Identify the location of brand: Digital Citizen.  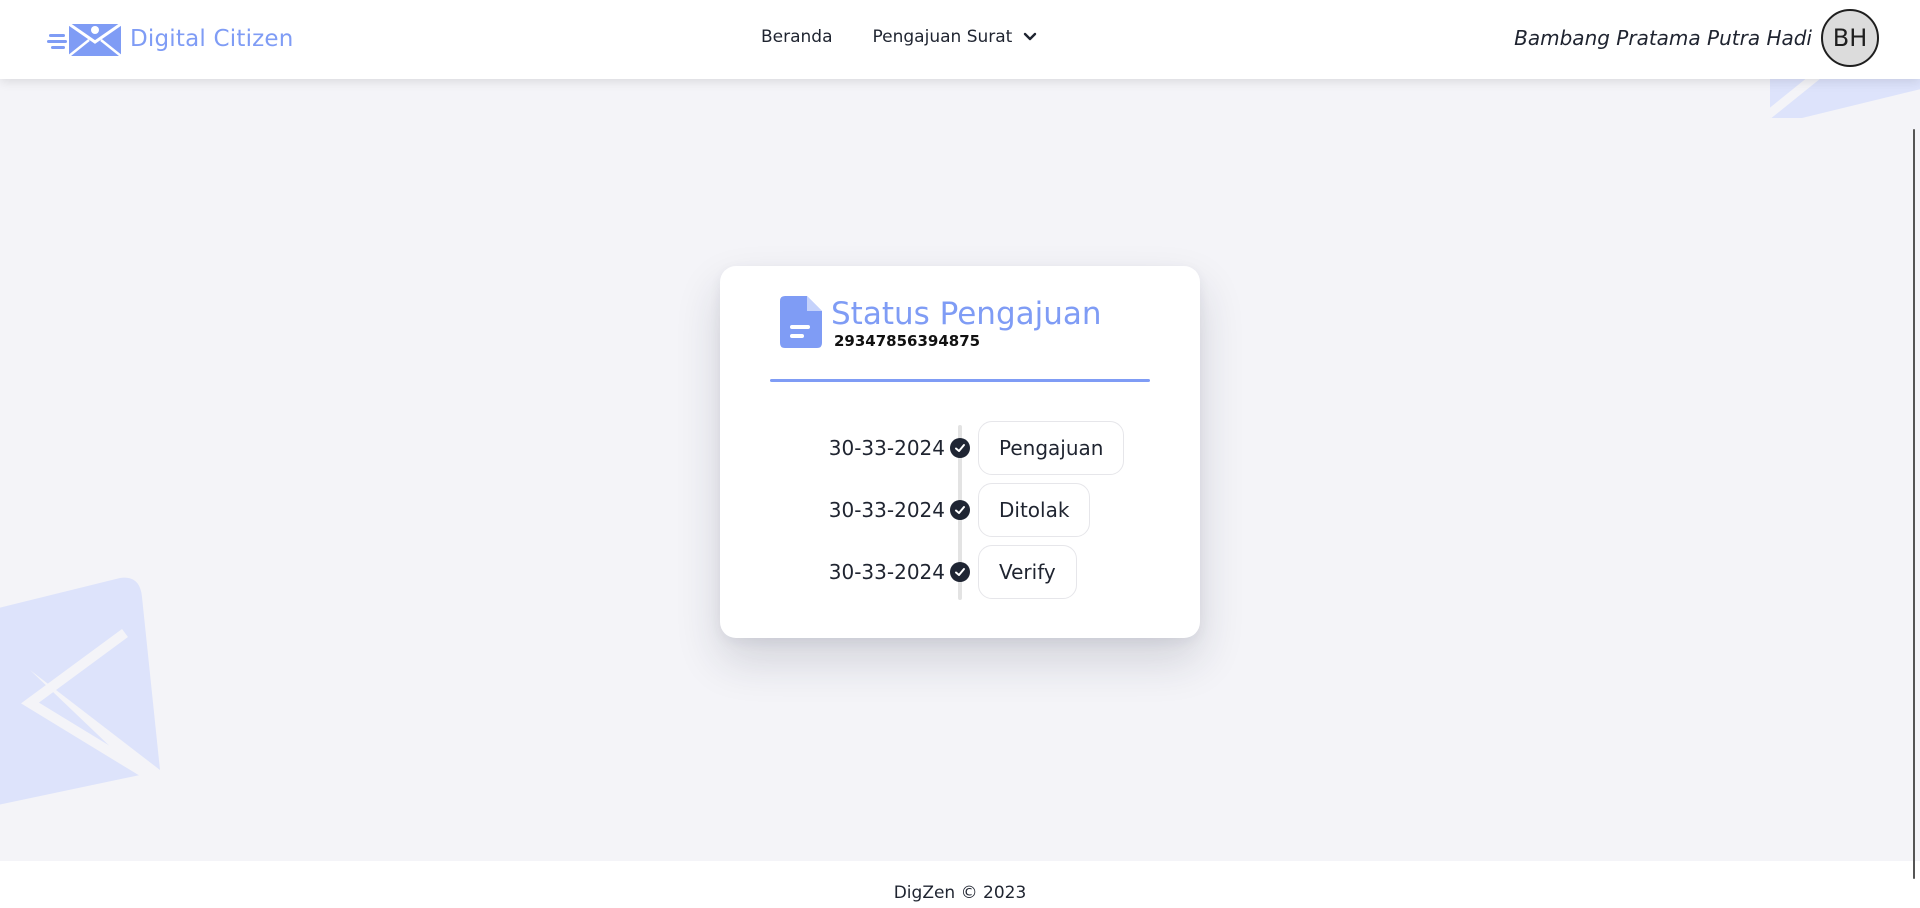
(170, 39).